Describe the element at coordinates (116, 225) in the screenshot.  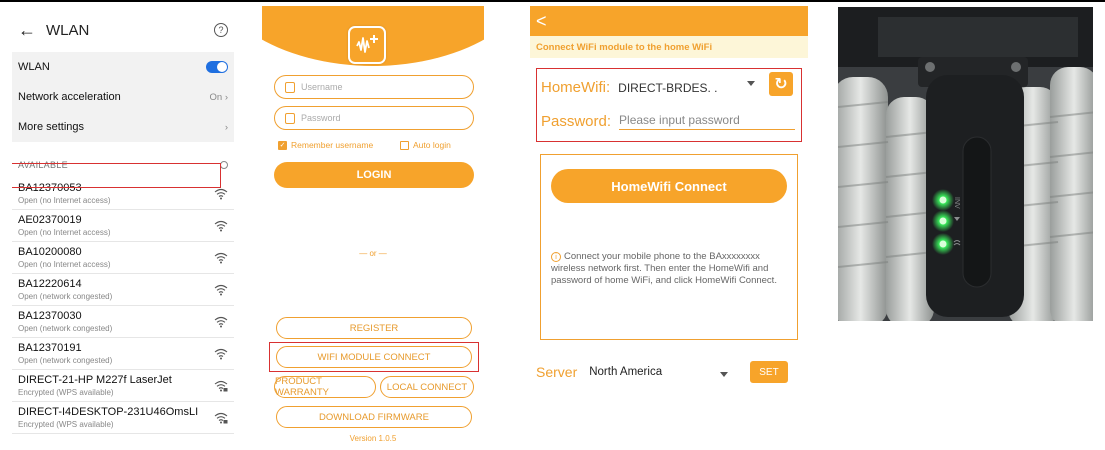
I see `network-text: AE02370019 Open (no Internet access)` at that location.